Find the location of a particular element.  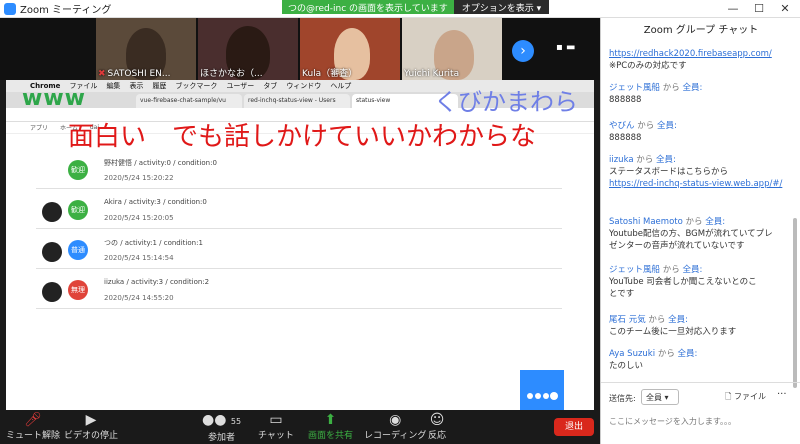

chat-message: Aya Suzuki から 全員: たのしい is located at coordinates (697, 360).